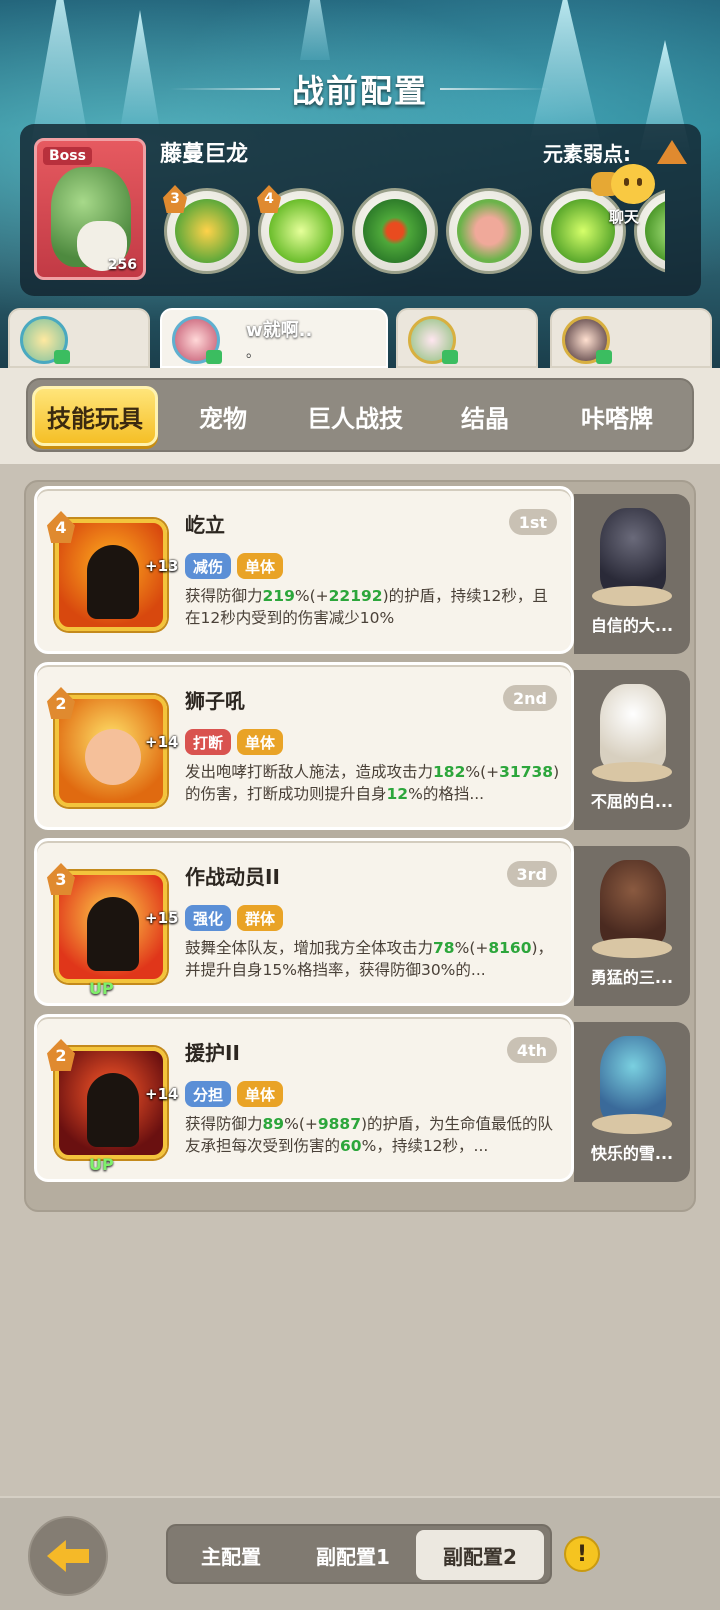 The image size is (720, 1610). I want to click on boss-skill-orb: 4, so click(300, 229).